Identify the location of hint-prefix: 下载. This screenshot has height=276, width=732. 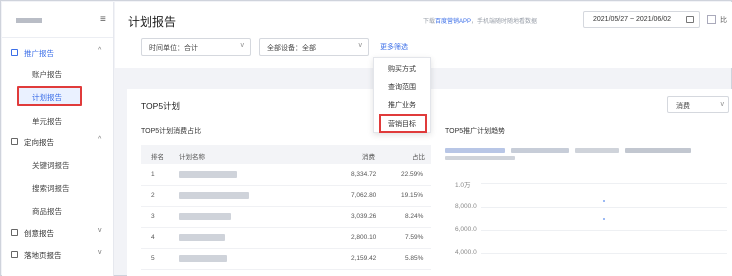
(429, 22).